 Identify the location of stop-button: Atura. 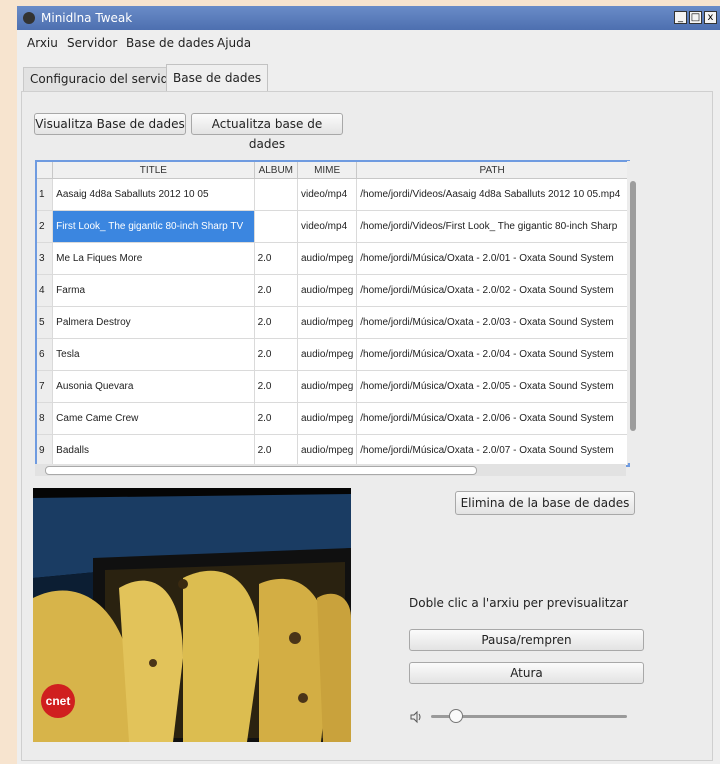
(526, 673).